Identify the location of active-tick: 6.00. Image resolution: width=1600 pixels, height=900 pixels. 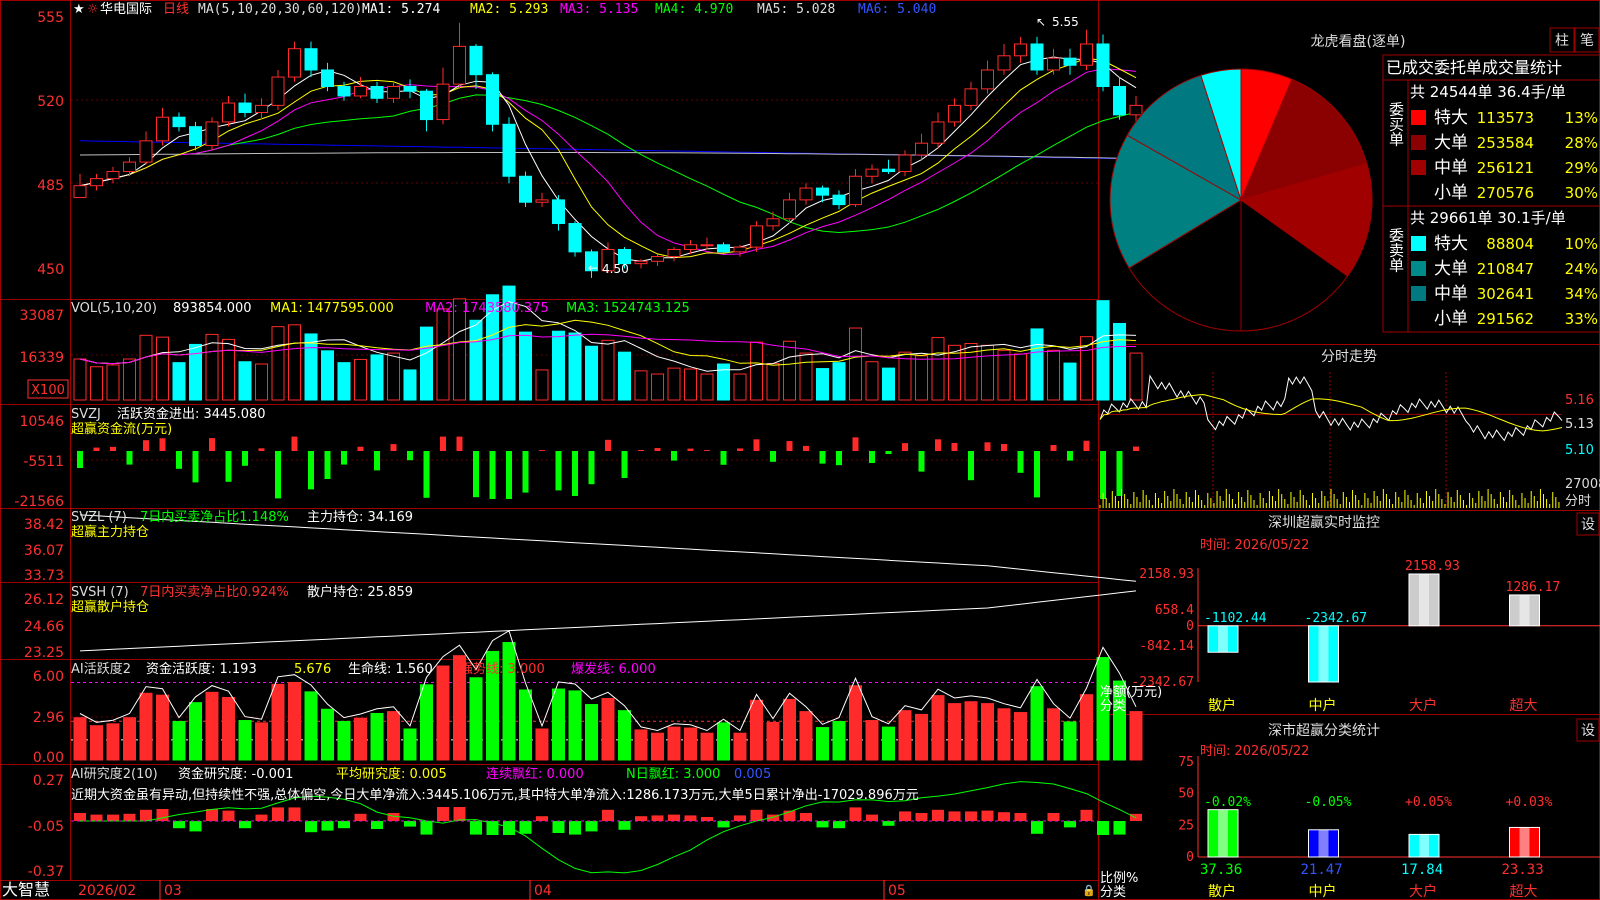
(48, 677).